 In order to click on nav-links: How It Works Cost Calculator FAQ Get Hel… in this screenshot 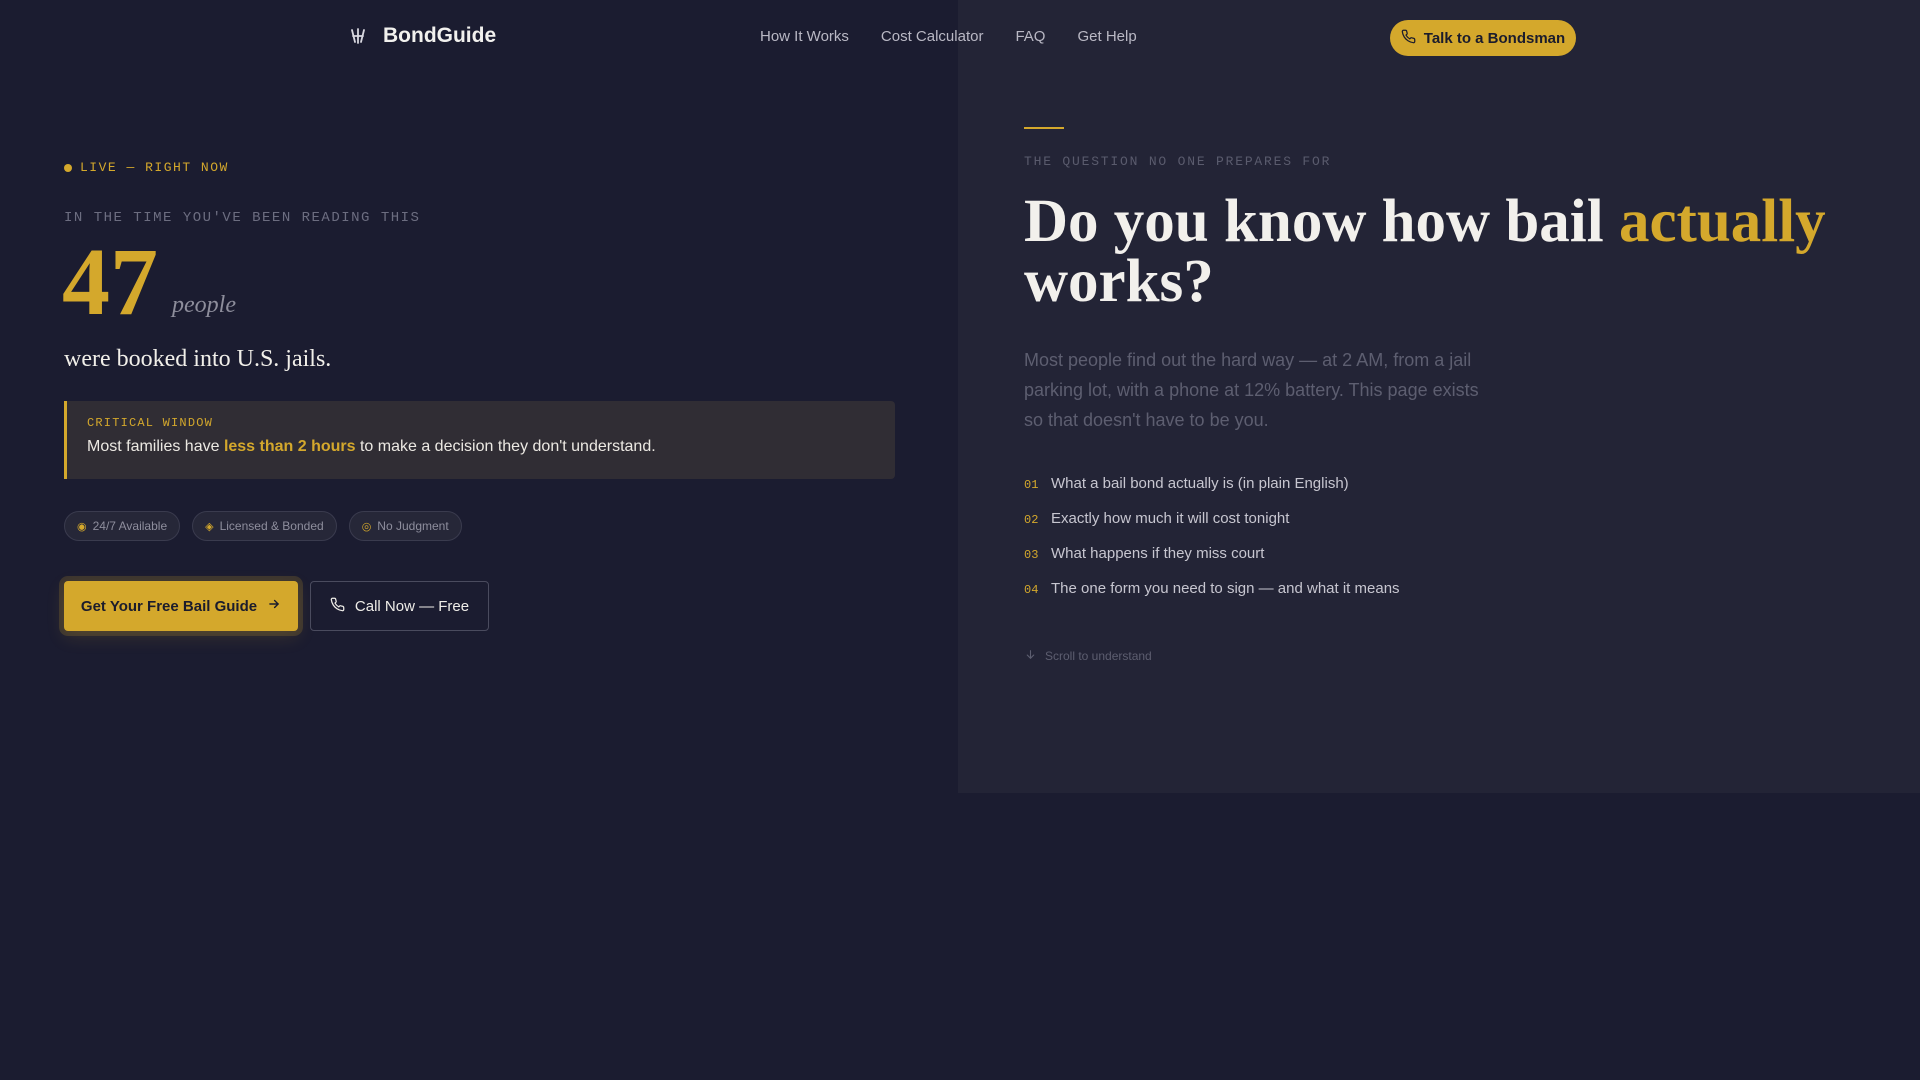, I will do `click(948, 36)`.